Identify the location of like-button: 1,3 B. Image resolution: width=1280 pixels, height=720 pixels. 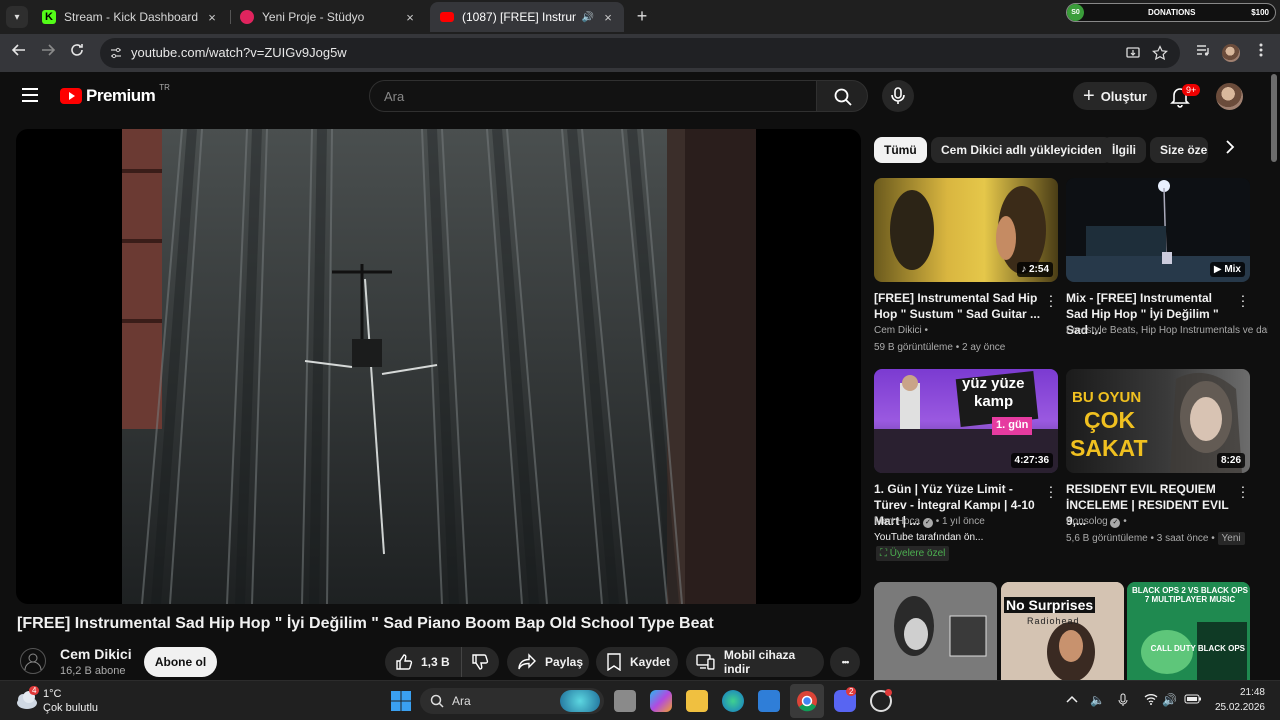
(423, 662).